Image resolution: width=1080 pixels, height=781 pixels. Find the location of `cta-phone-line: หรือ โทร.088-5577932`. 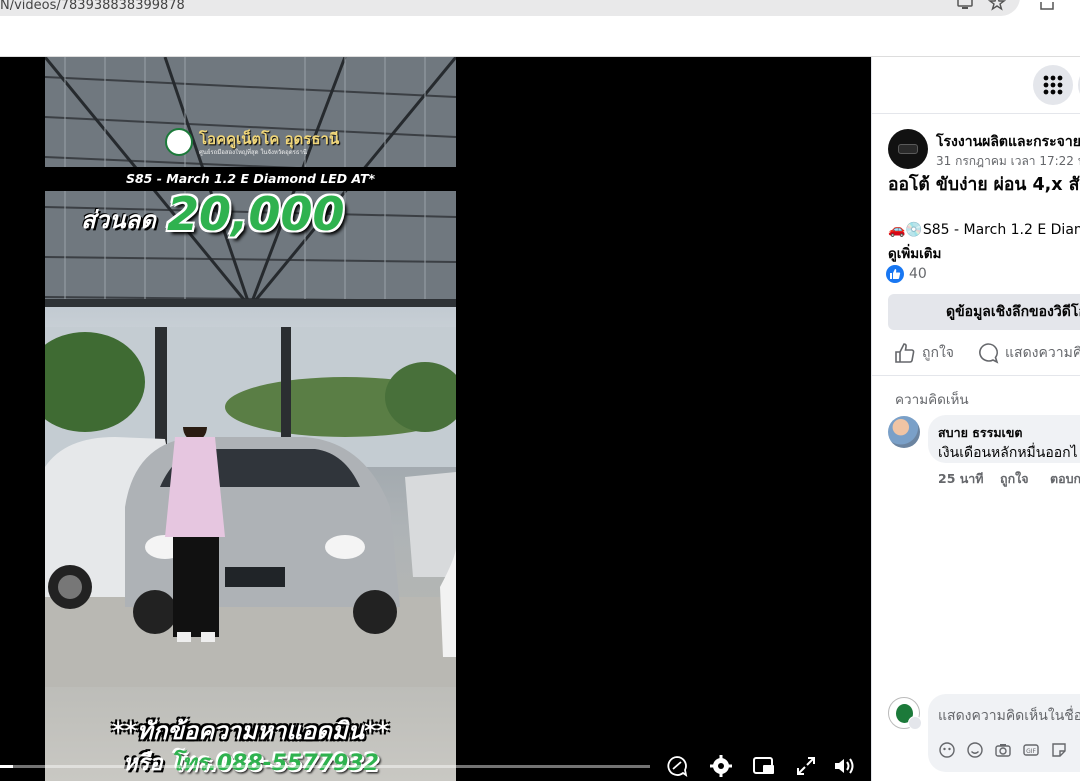

cta-phone-line: หรือ โทร.088-5577932 is located at coordinates (251, 762).